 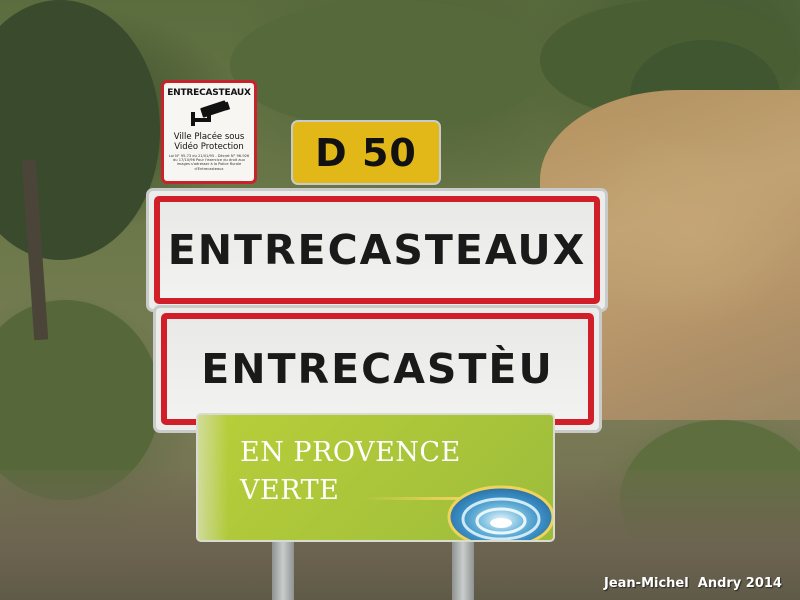 I want to click on town-sign-red-border: ENTRECASTEAUX, so click(x=377, y=250).